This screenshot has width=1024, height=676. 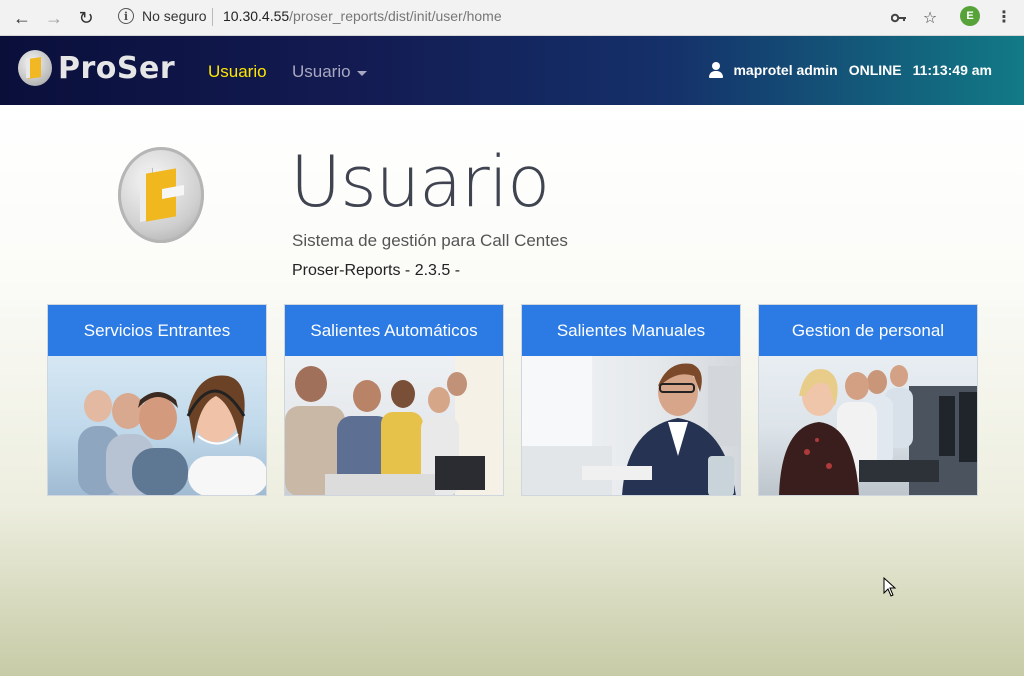 I want to click on chevron-down-icon, so click(x=361, y=73).